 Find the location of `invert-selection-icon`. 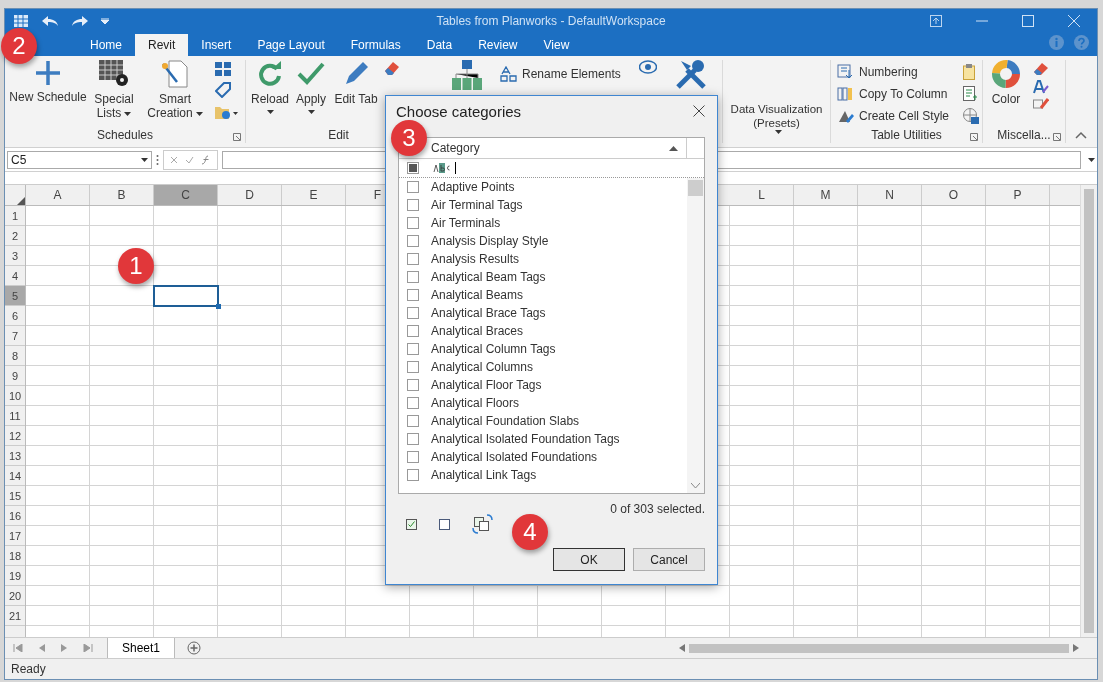

invert-selection-icon is located at coordinates (483, 524).